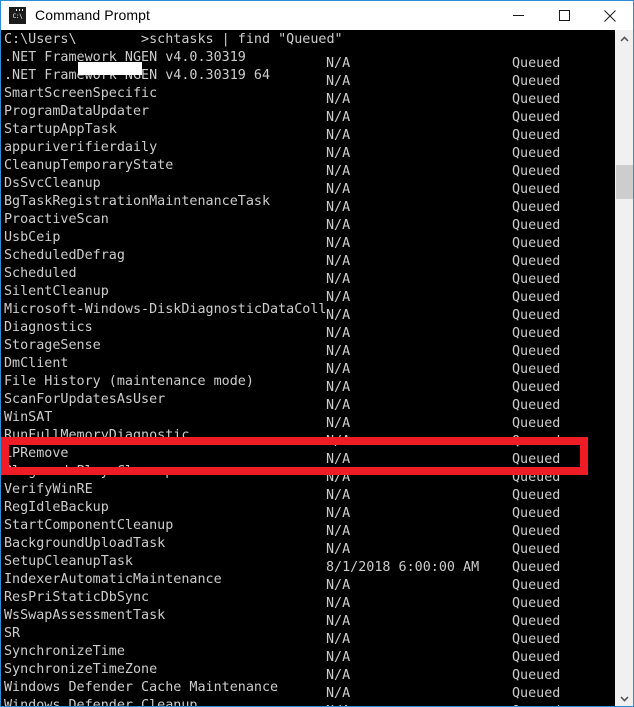 This screenshot has width=634, height=707. What do you see at coordinates (129, 381) in the screenshot?
I see `task-name: File History (maintenance mode)` at bounding box center [129, 381].